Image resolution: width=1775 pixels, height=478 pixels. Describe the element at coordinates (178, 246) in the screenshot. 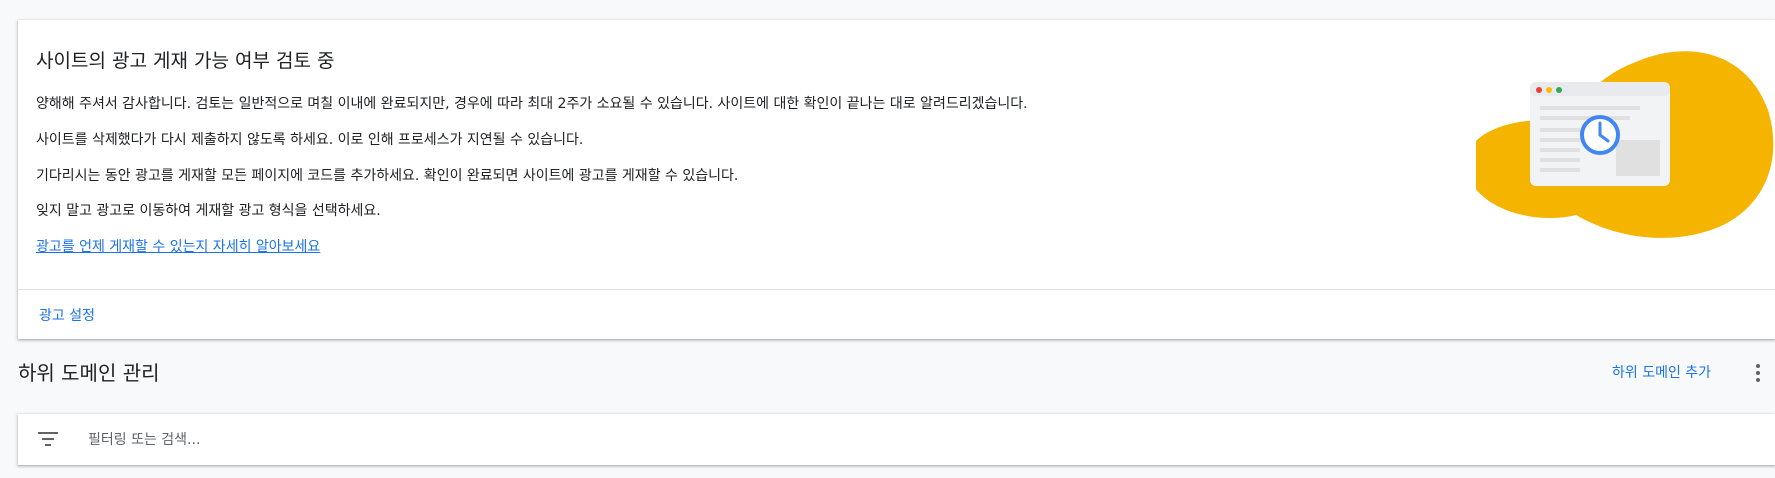

I see `learn-more-link: 광고를 언제 게재할 수 있는지 자세히 알아보세요` at that location.